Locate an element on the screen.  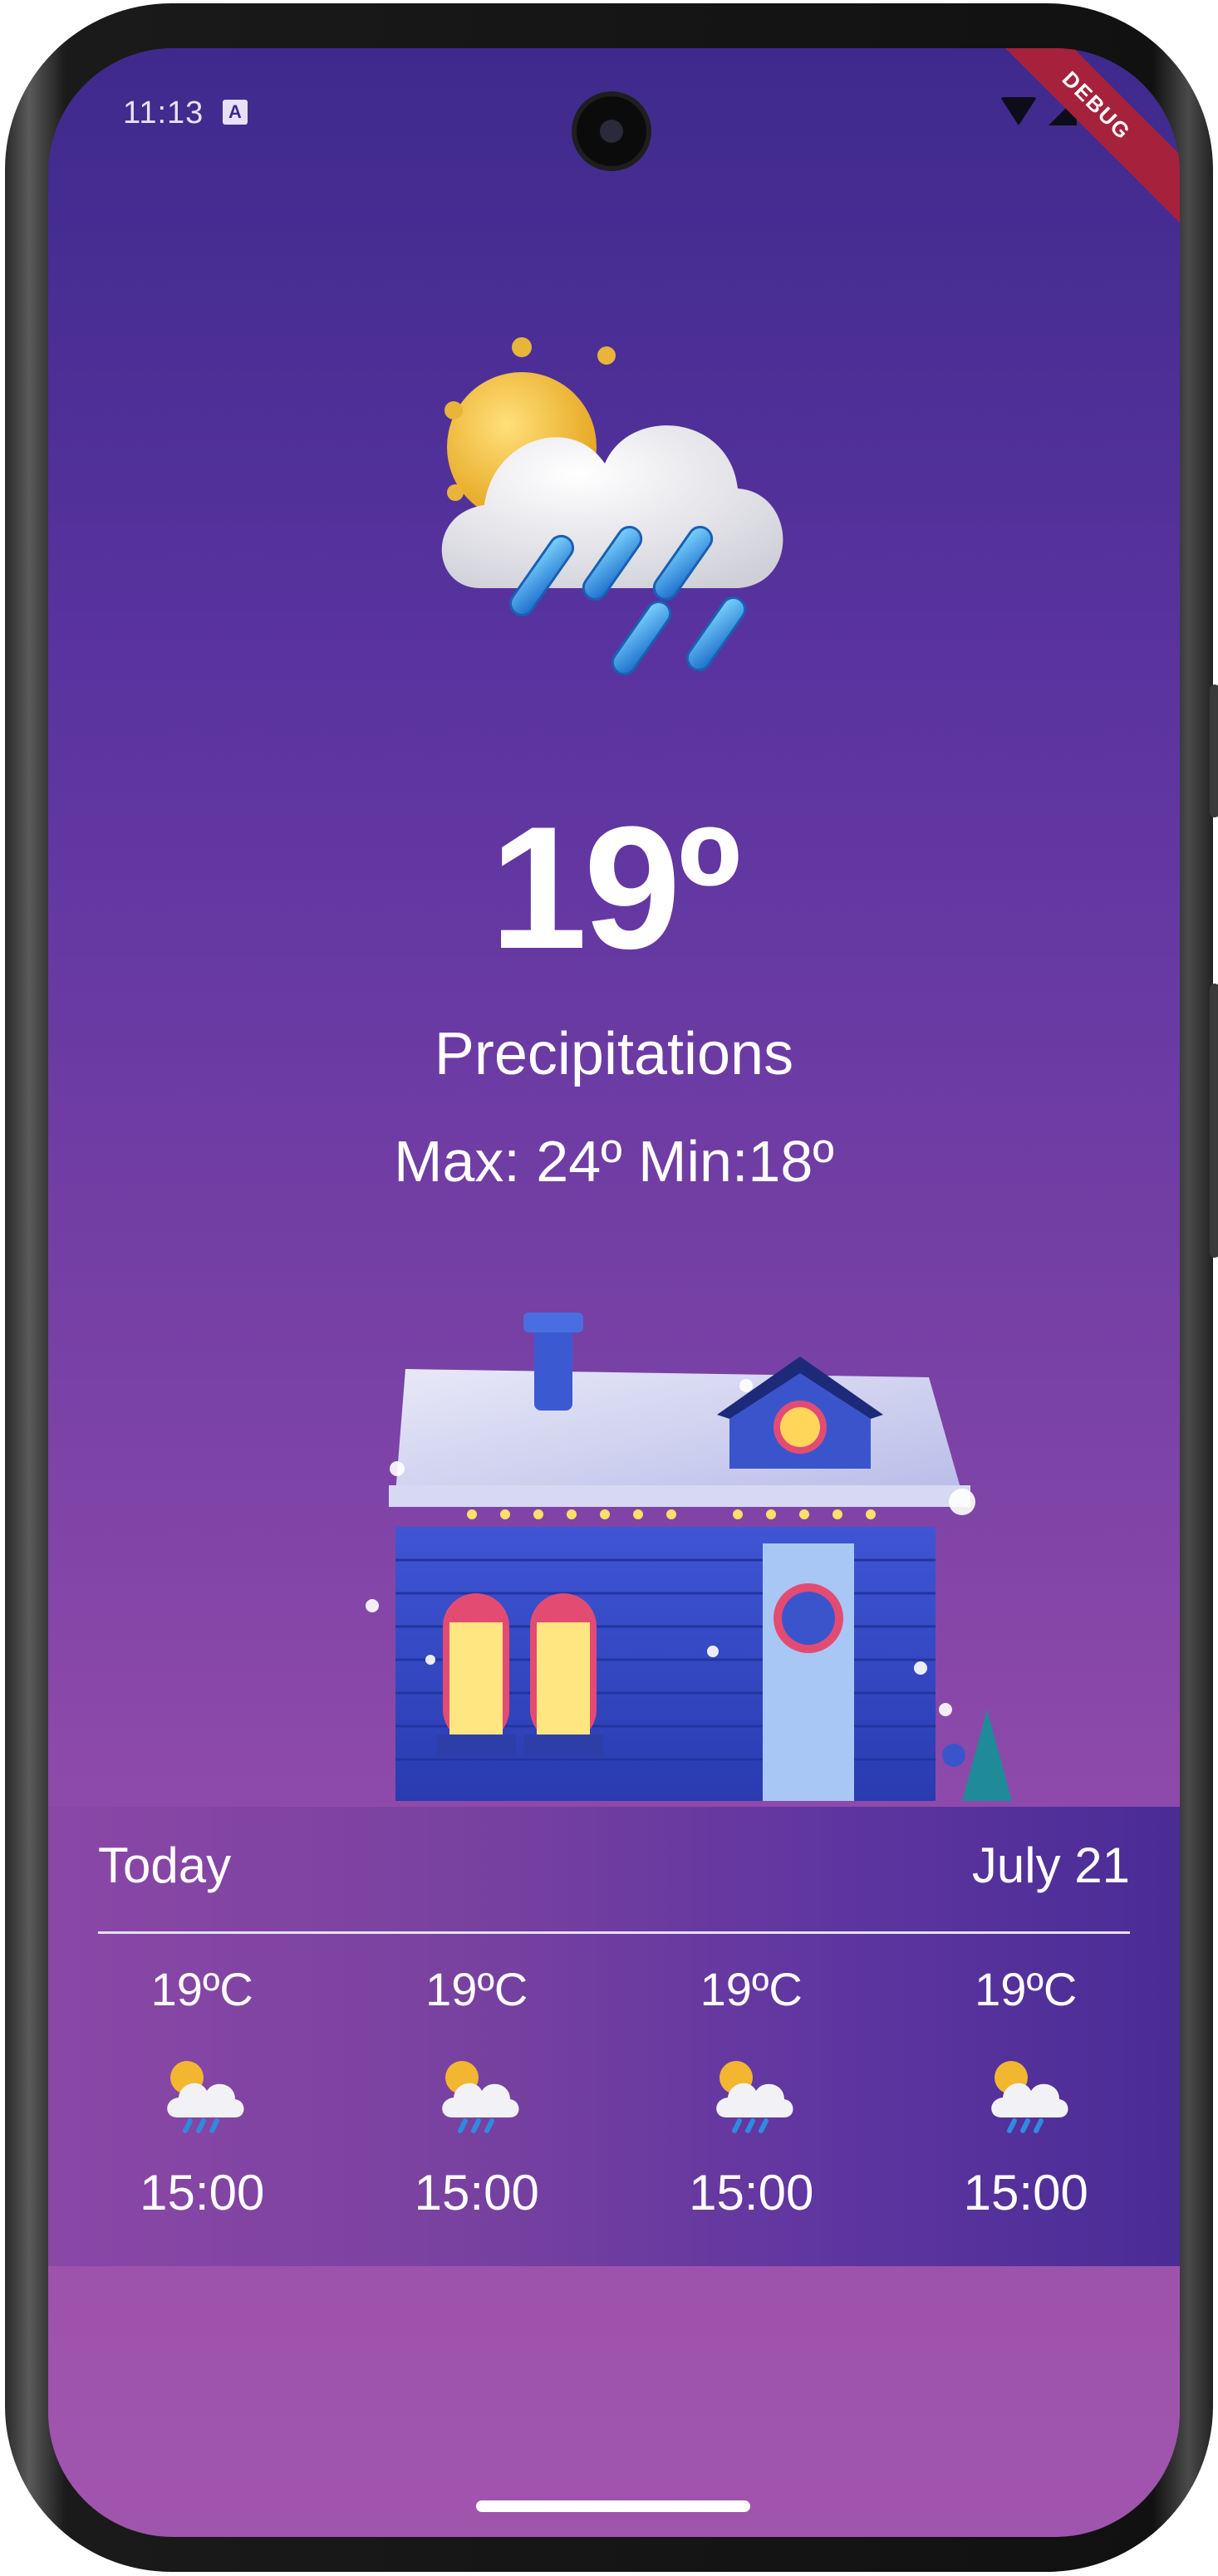
weather-condition: Precipitations is located at coordinates (614, 1054).